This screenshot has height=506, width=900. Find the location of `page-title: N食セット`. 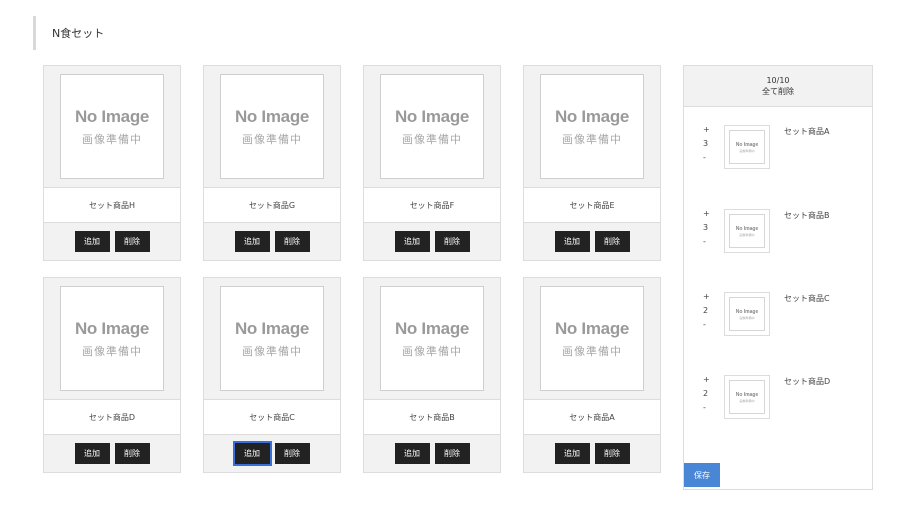

page-title: N食セット is located at coordinates (68, 33).